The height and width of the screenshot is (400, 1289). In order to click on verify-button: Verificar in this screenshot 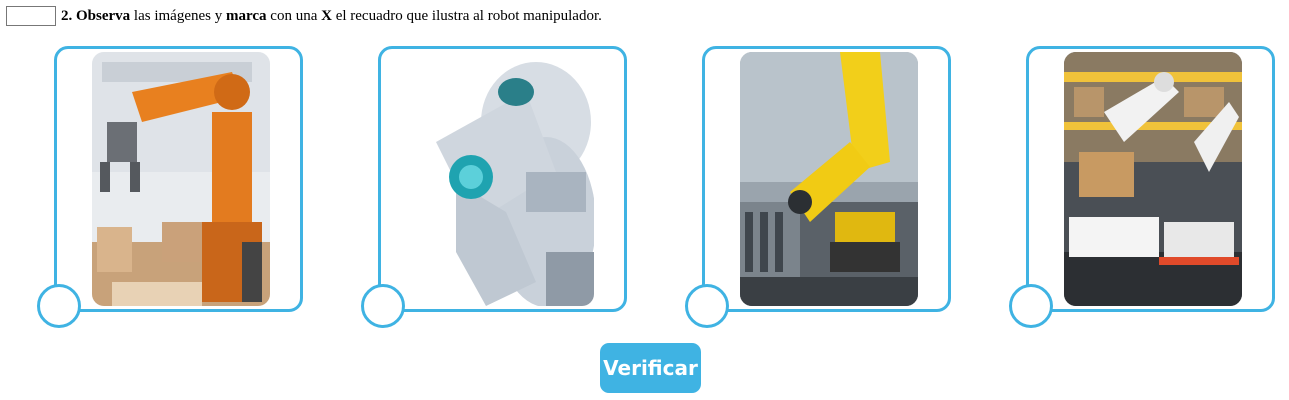, I will do `click(650, 368)`.